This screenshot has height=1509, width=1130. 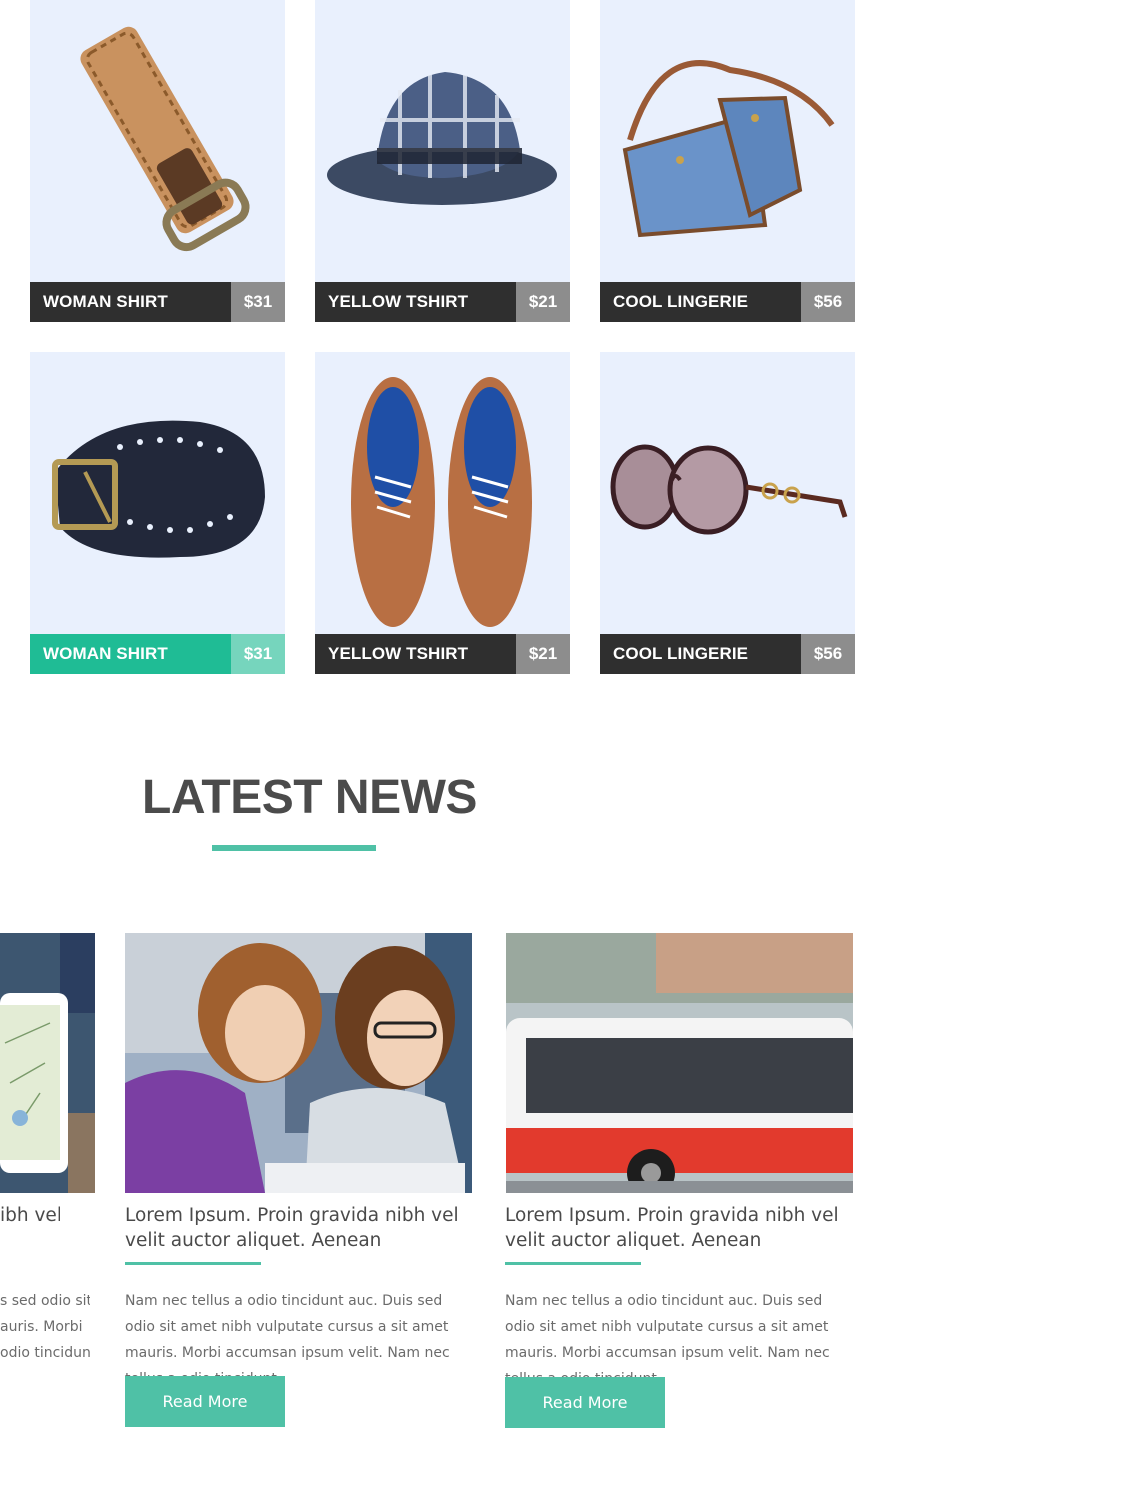 What do you see at coordinates (41, 1327) in the screenshot?
I see `news-text-line: auris. Morbi` at bounding box center [41, 1327].